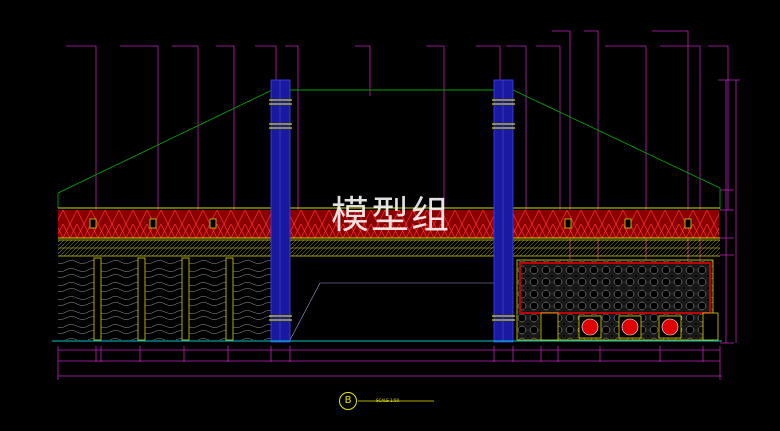  What do you see at coordinates (348, 401) in the screenshot?
I see `section-tag-circle: B` at bounding box center [348, 401].